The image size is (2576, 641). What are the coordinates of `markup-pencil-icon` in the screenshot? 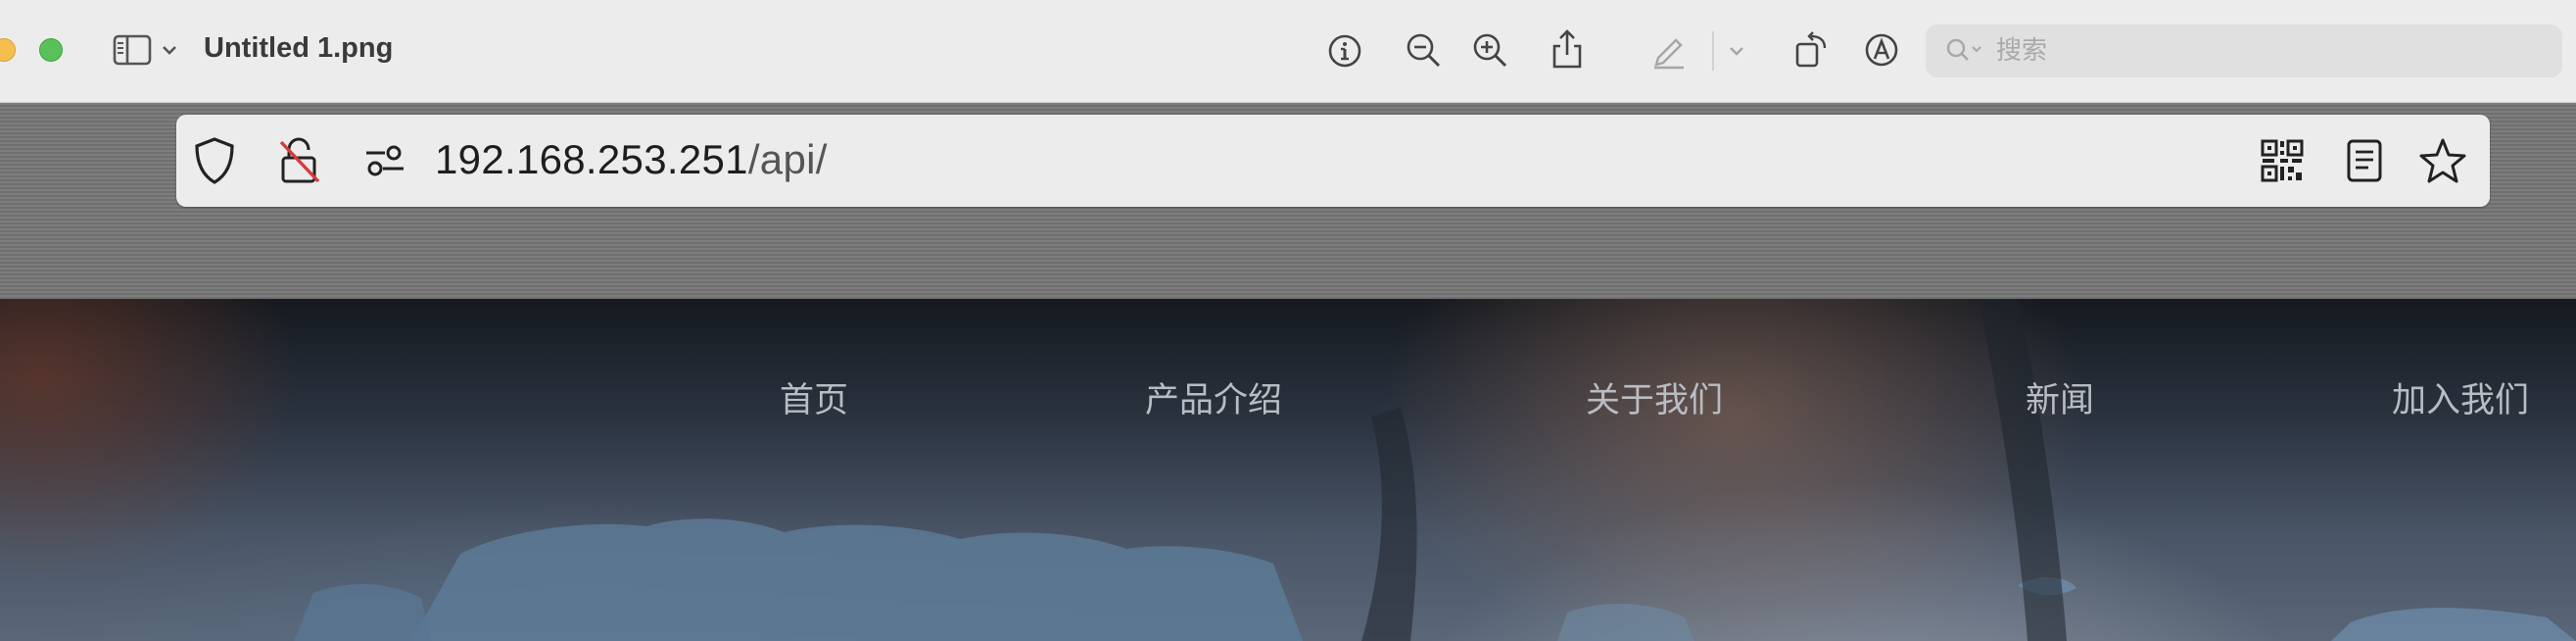 It's located at (1669, 51).